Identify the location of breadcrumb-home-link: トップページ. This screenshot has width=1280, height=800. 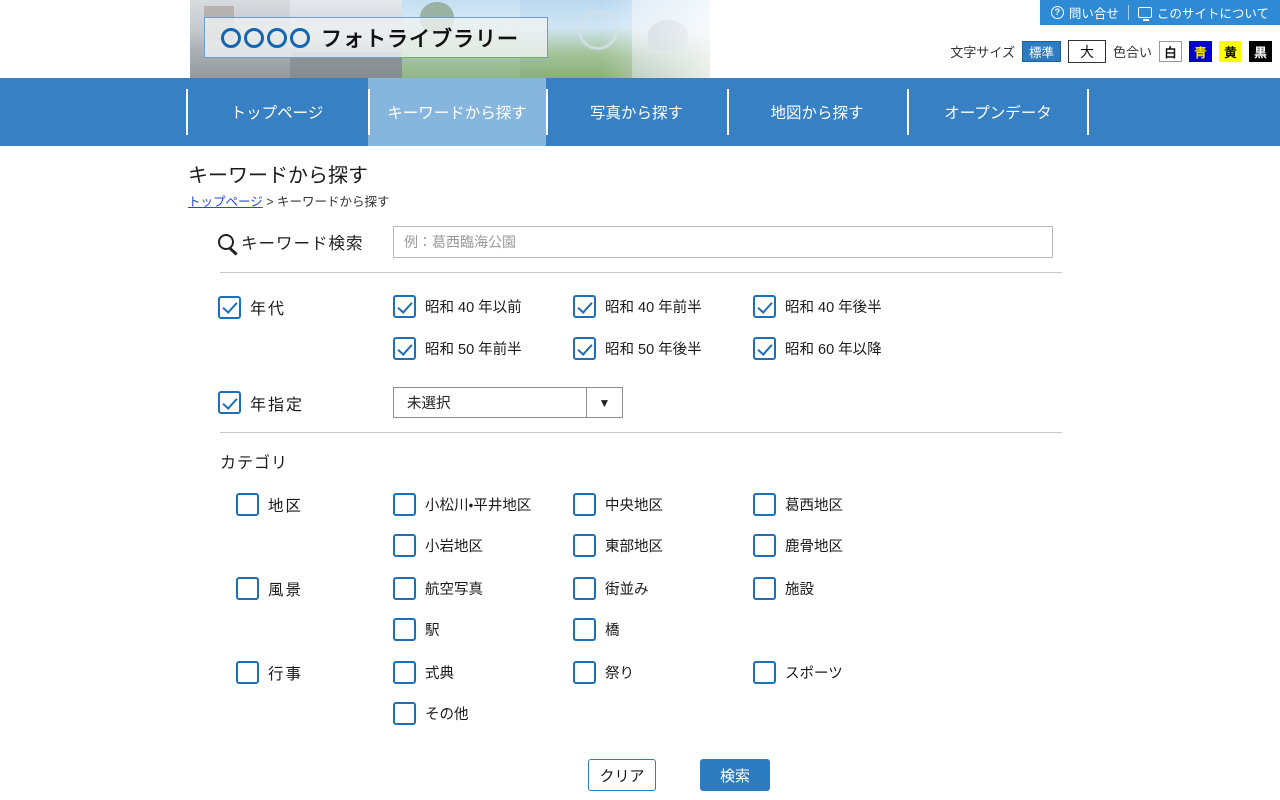
(225, 202).